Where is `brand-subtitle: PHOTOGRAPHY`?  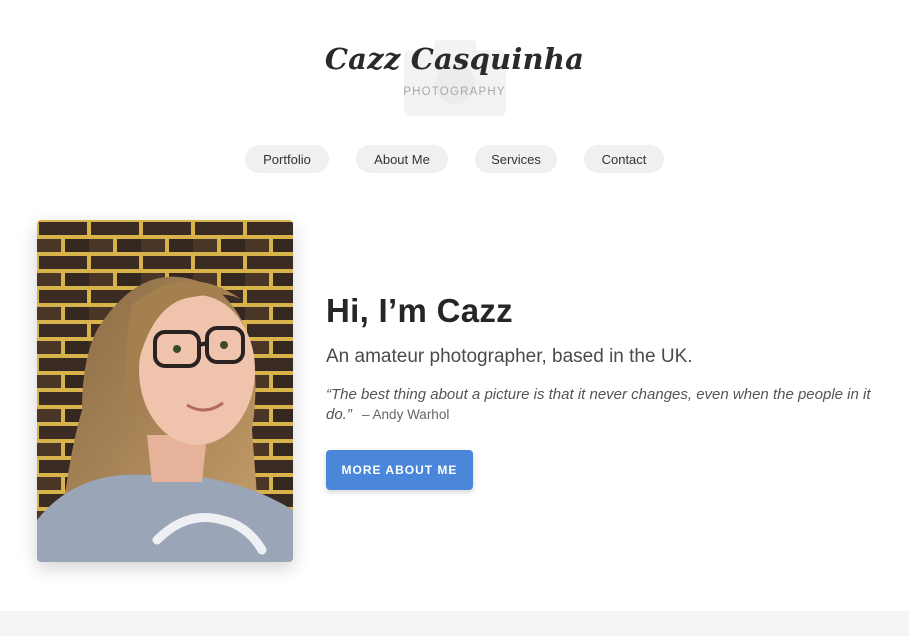
brand-subtitle: PHOTOGRAPHY is located at coordinates (454, 92).